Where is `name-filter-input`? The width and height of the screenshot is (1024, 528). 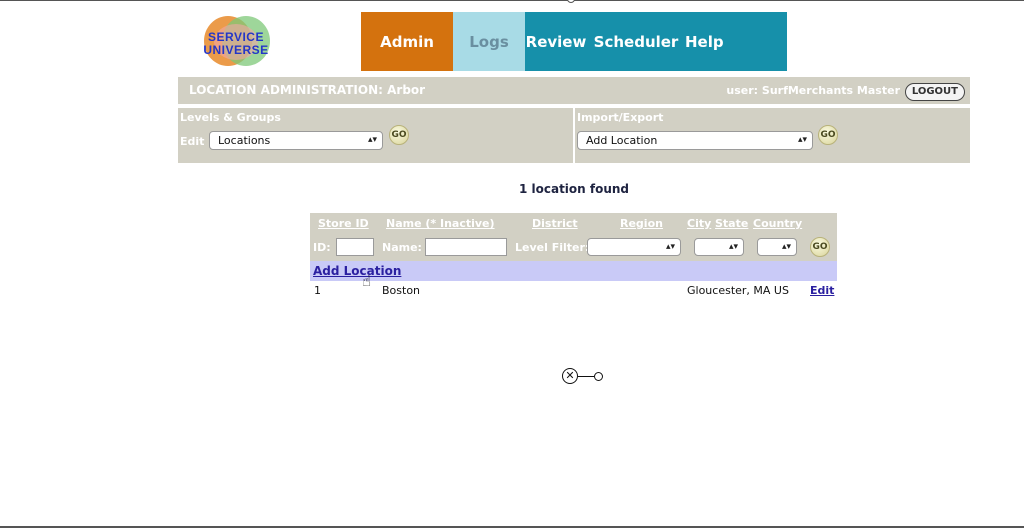
name-filter-input is located at coordinates (466, 247).